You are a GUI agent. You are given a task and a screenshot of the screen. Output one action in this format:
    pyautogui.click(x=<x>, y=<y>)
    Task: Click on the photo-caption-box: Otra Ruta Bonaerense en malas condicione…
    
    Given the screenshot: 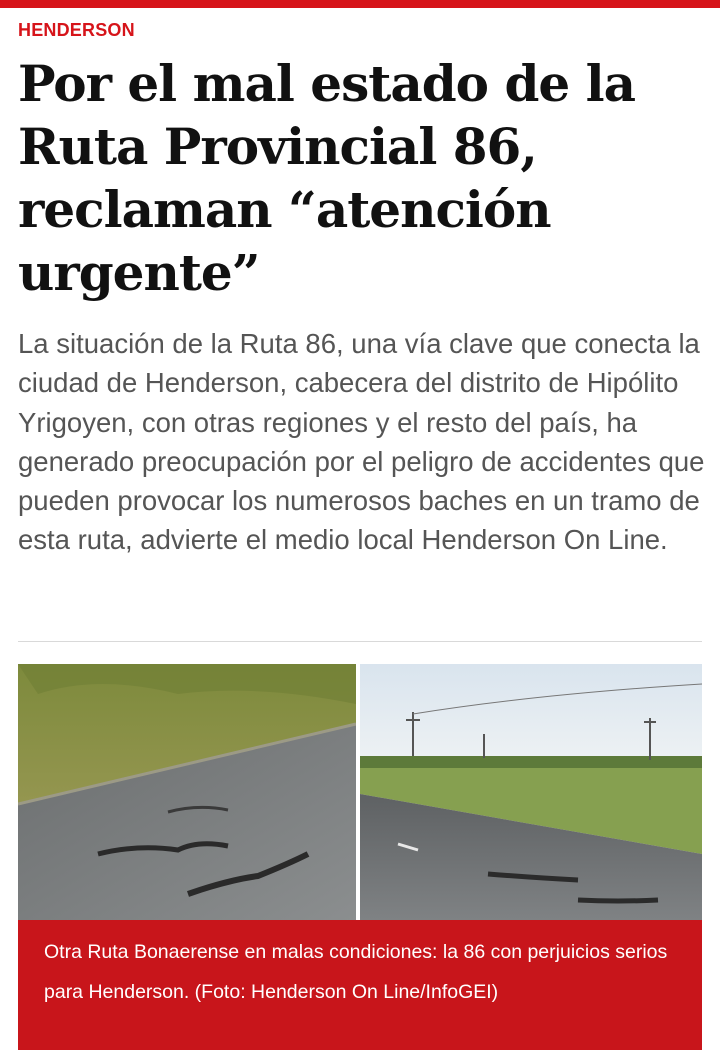 What is the action you would take?
    pyautogui.click(x=360, y=985)
    